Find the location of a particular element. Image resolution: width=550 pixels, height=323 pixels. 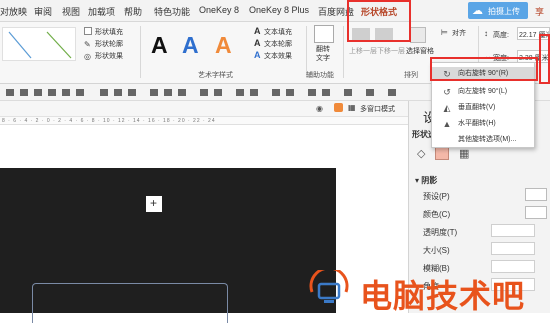

text-fill-icon: A is located at coordinates (257, 31).